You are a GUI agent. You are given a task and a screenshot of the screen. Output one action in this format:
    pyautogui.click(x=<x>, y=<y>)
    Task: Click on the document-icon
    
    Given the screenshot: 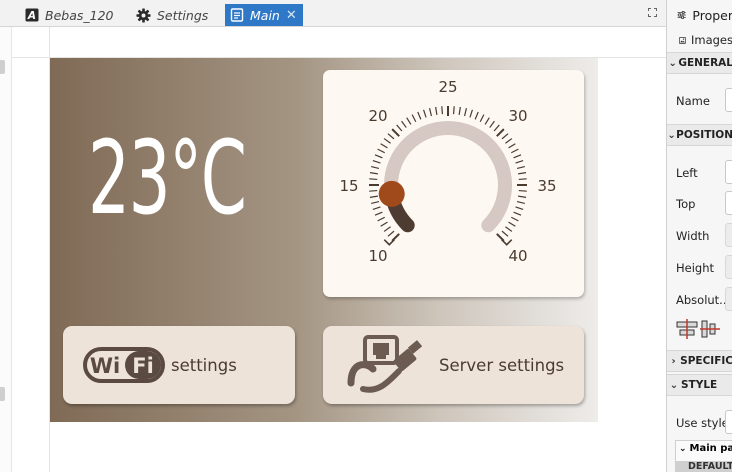 What is the action you would take?
    pyautogui.click(x=237, y=15)
    